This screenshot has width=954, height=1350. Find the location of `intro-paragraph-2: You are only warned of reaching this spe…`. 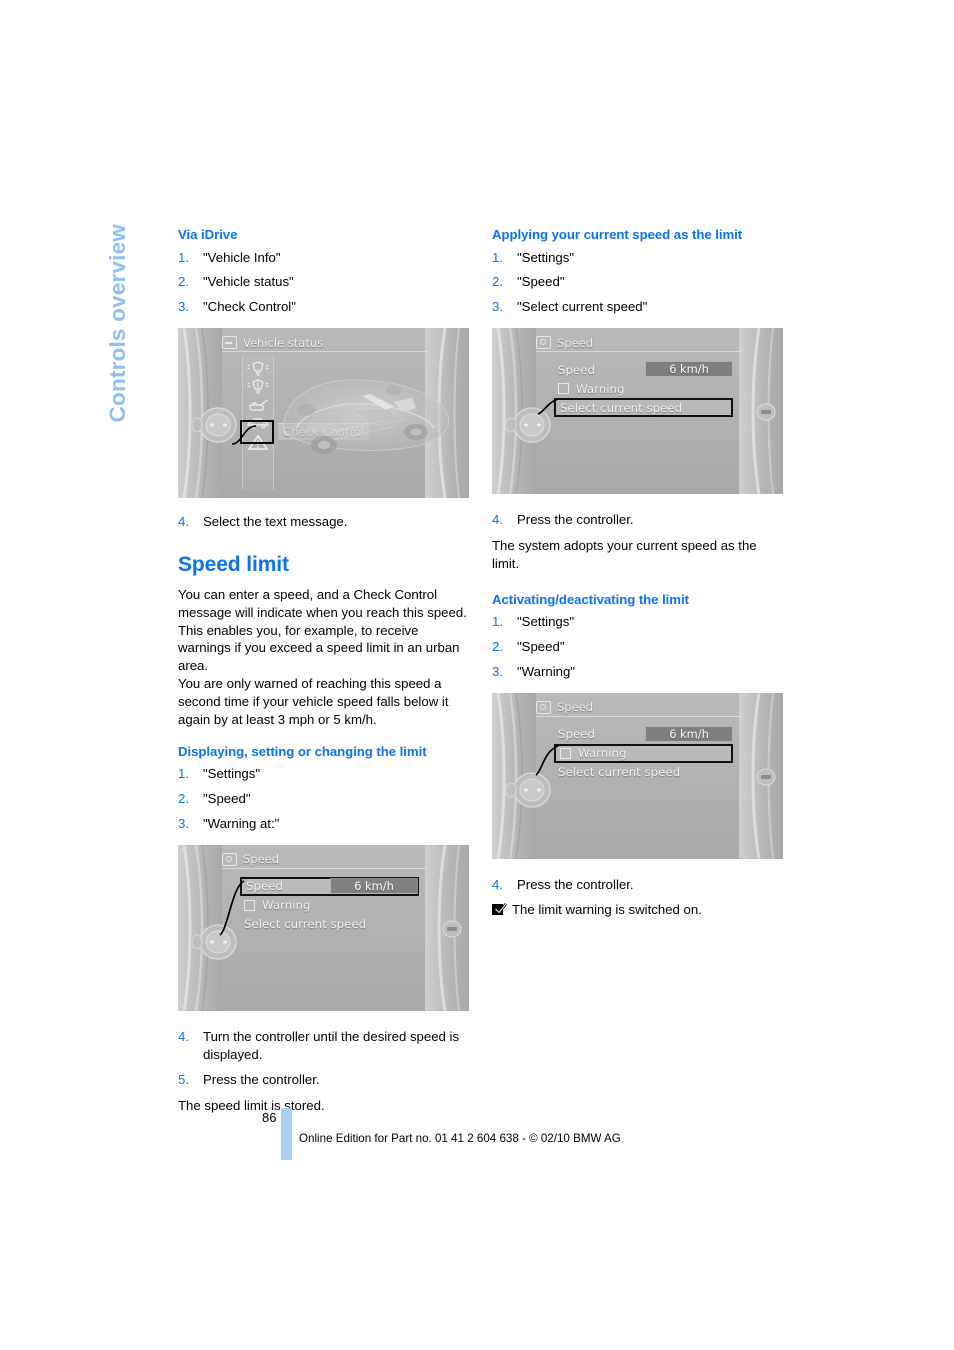

intro-paragraph-2: You are only warned of reaching this spe… is located at coordinates (313, 701).